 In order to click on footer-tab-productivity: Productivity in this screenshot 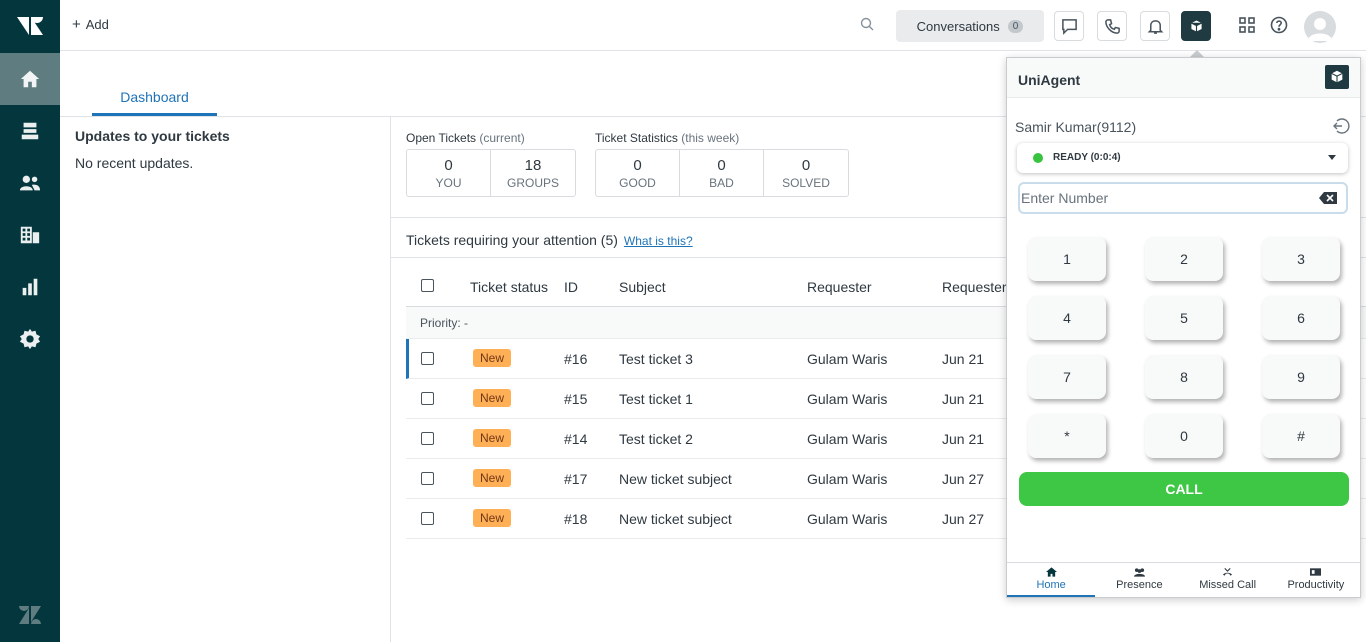, I will do `click(1316, 580)`.